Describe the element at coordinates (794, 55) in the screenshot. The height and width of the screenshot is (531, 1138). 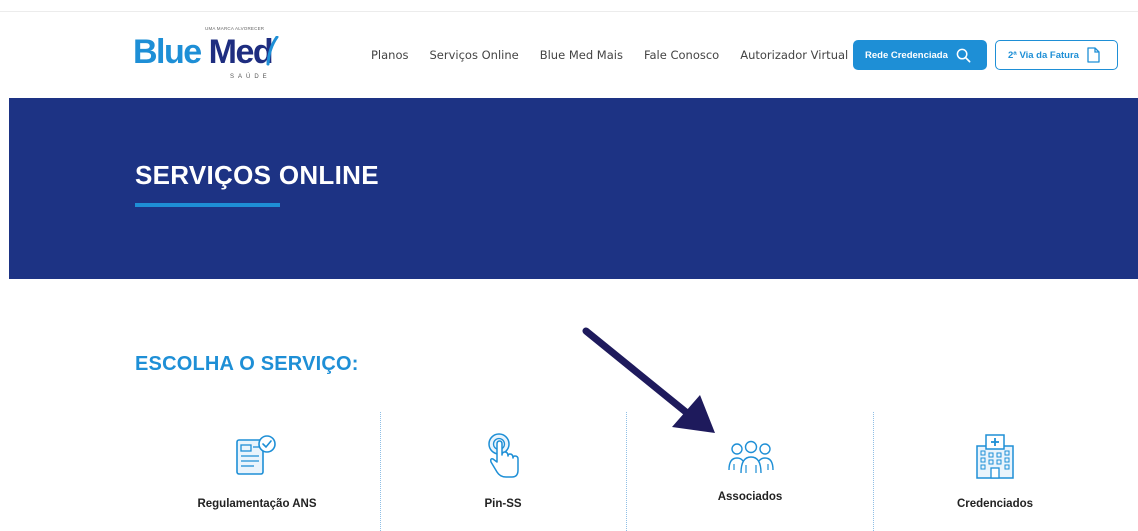
I see `nav-item-autorizador-virtual: Autorizador Virtual` at that location.